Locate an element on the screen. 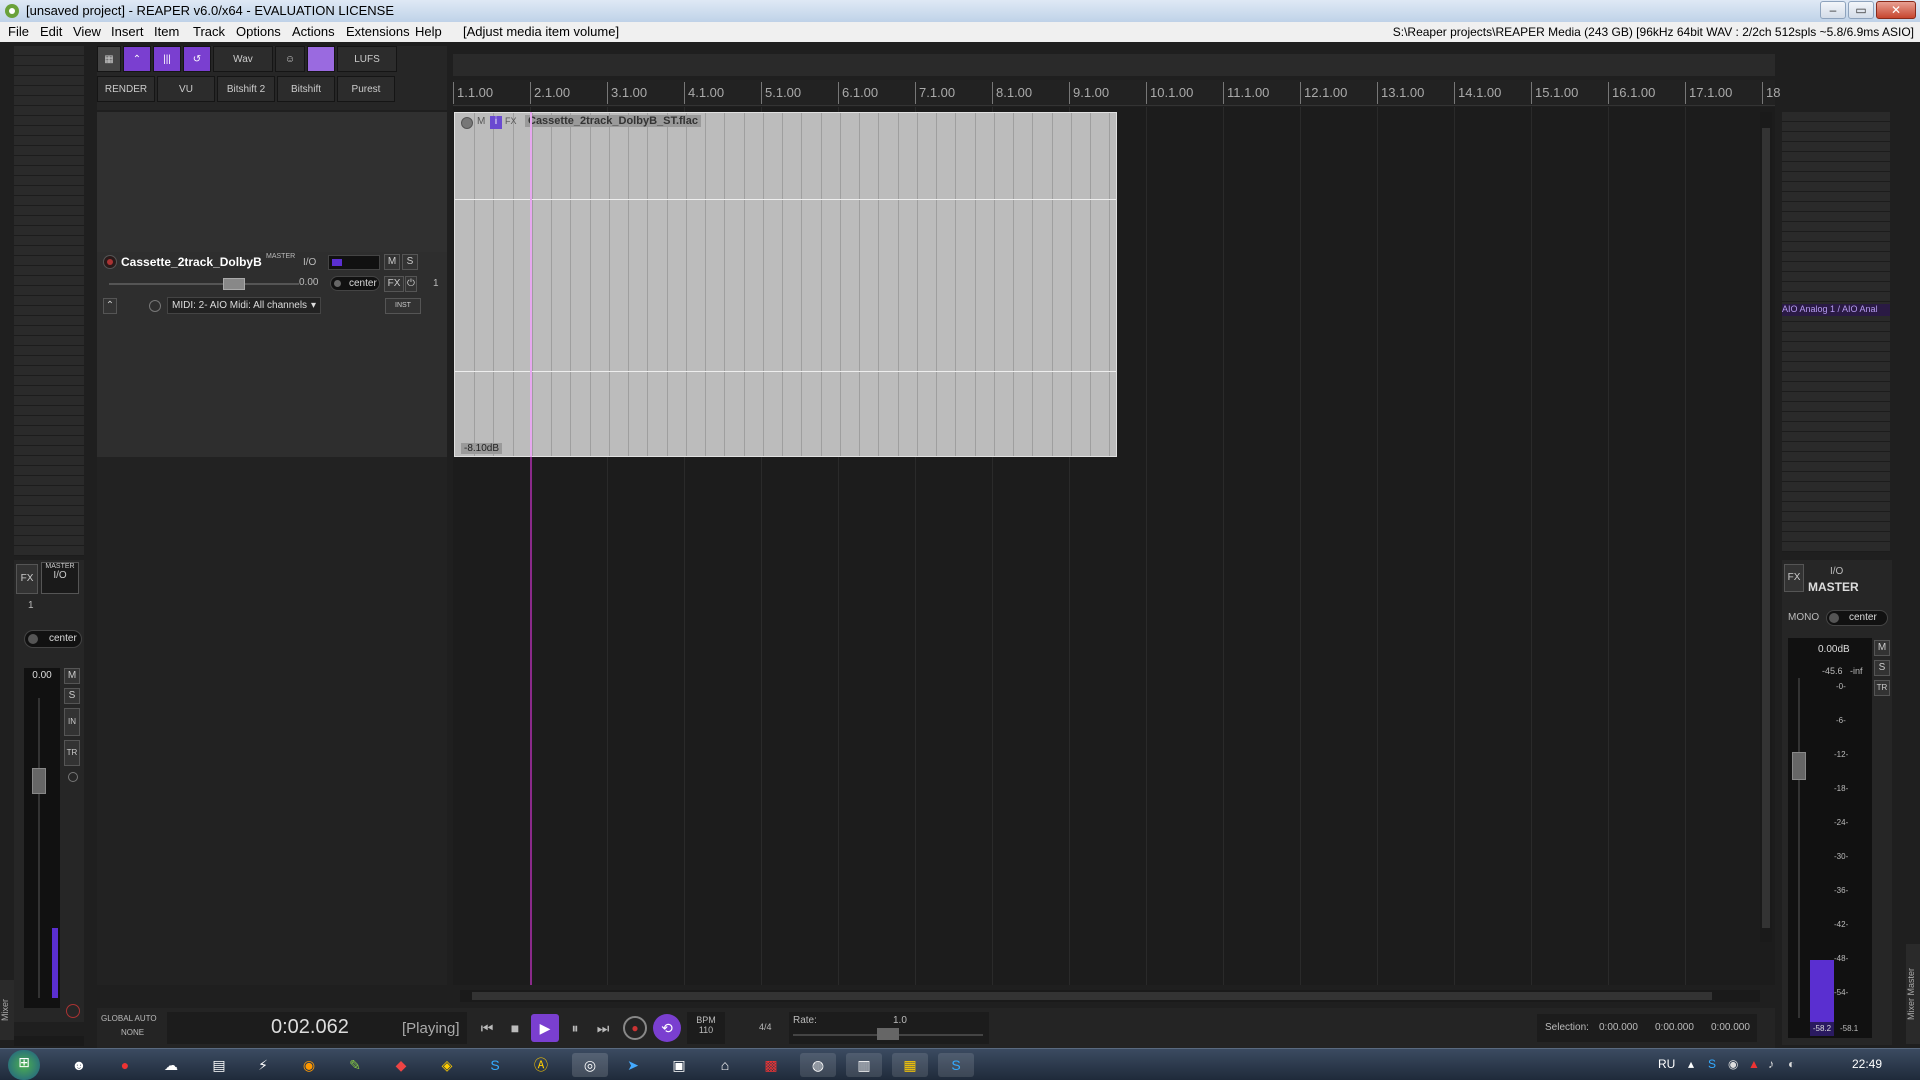 The height and width of the screenshot is (1080, 1920). mixer-solo-button: S is located at coordinates (72, 696).